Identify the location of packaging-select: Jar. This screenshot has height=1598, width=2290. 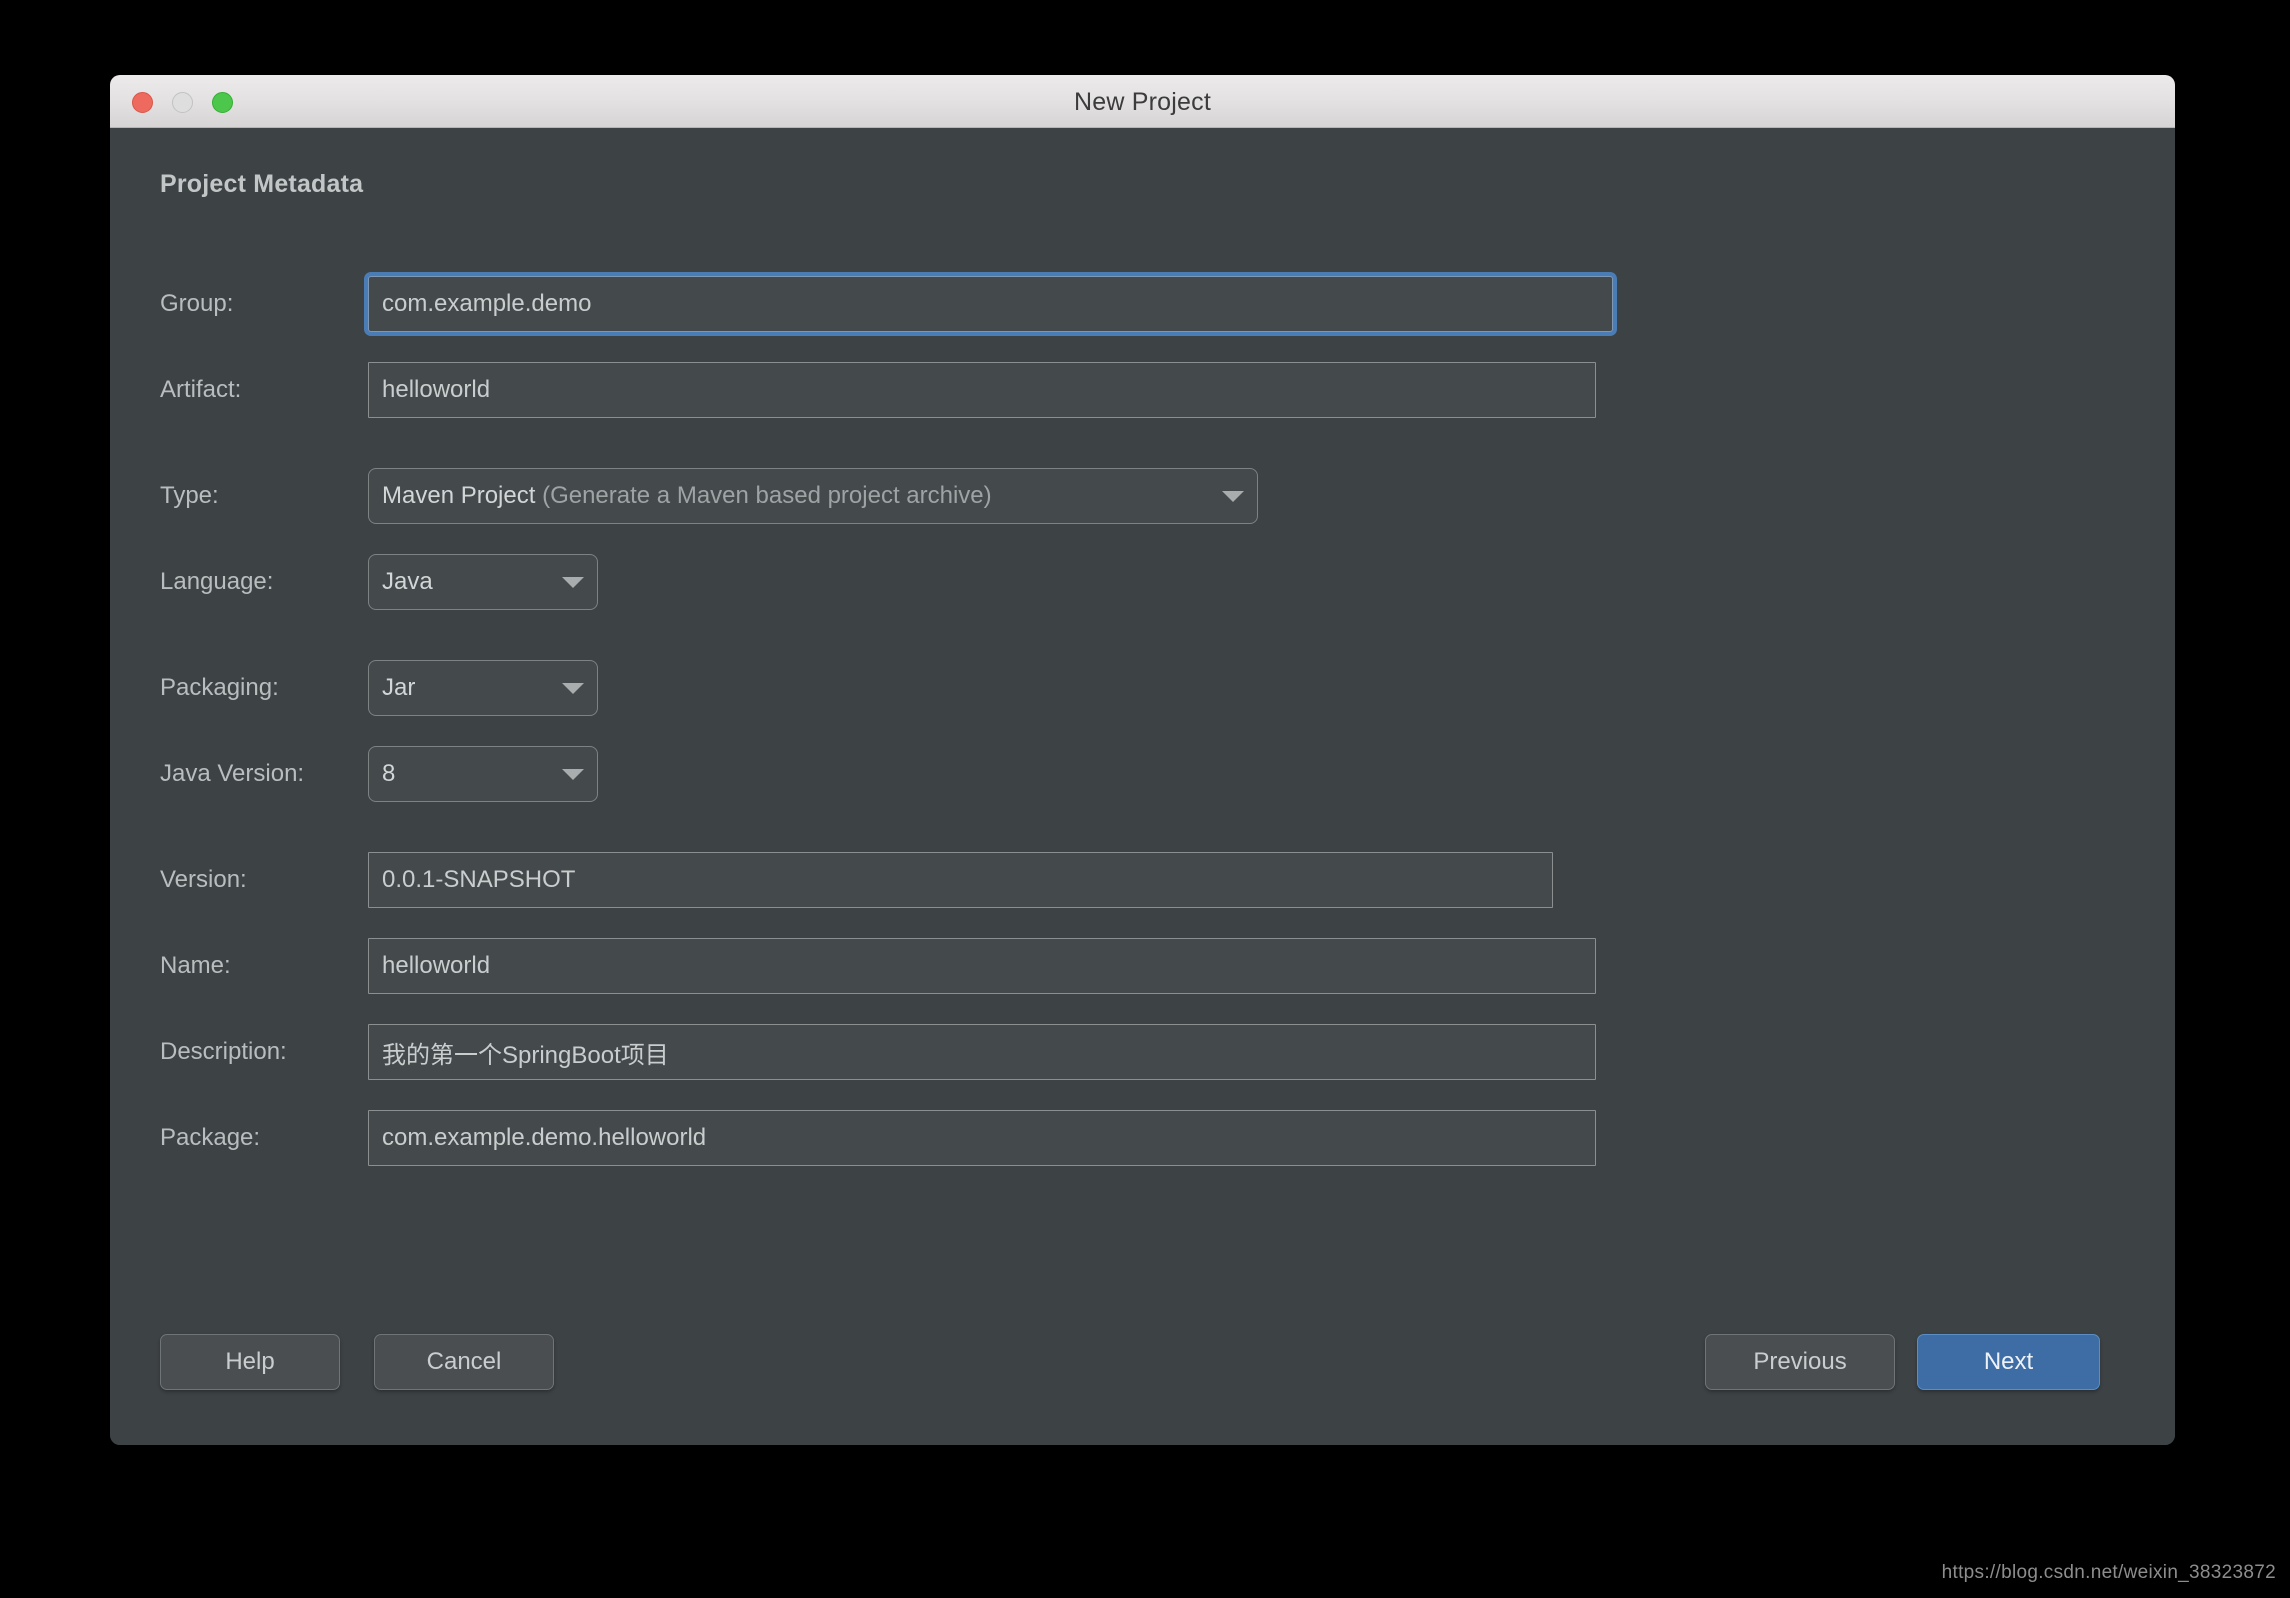
(483, 688).